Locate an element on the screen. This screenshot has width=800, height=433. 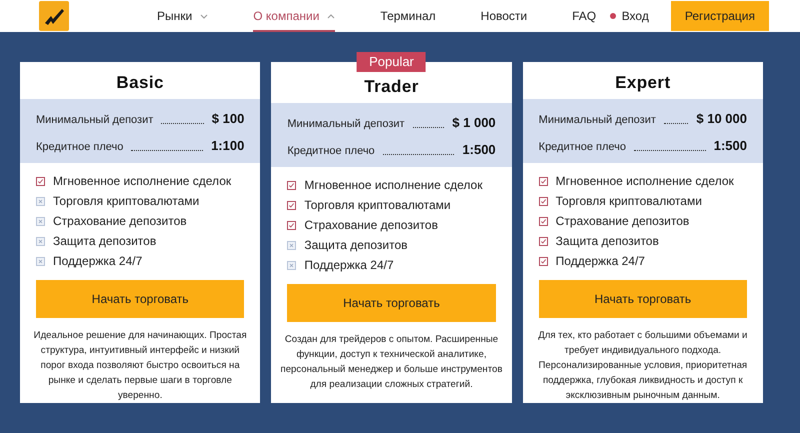
stat-value: $ 100 is located at coordinates (228, 119).